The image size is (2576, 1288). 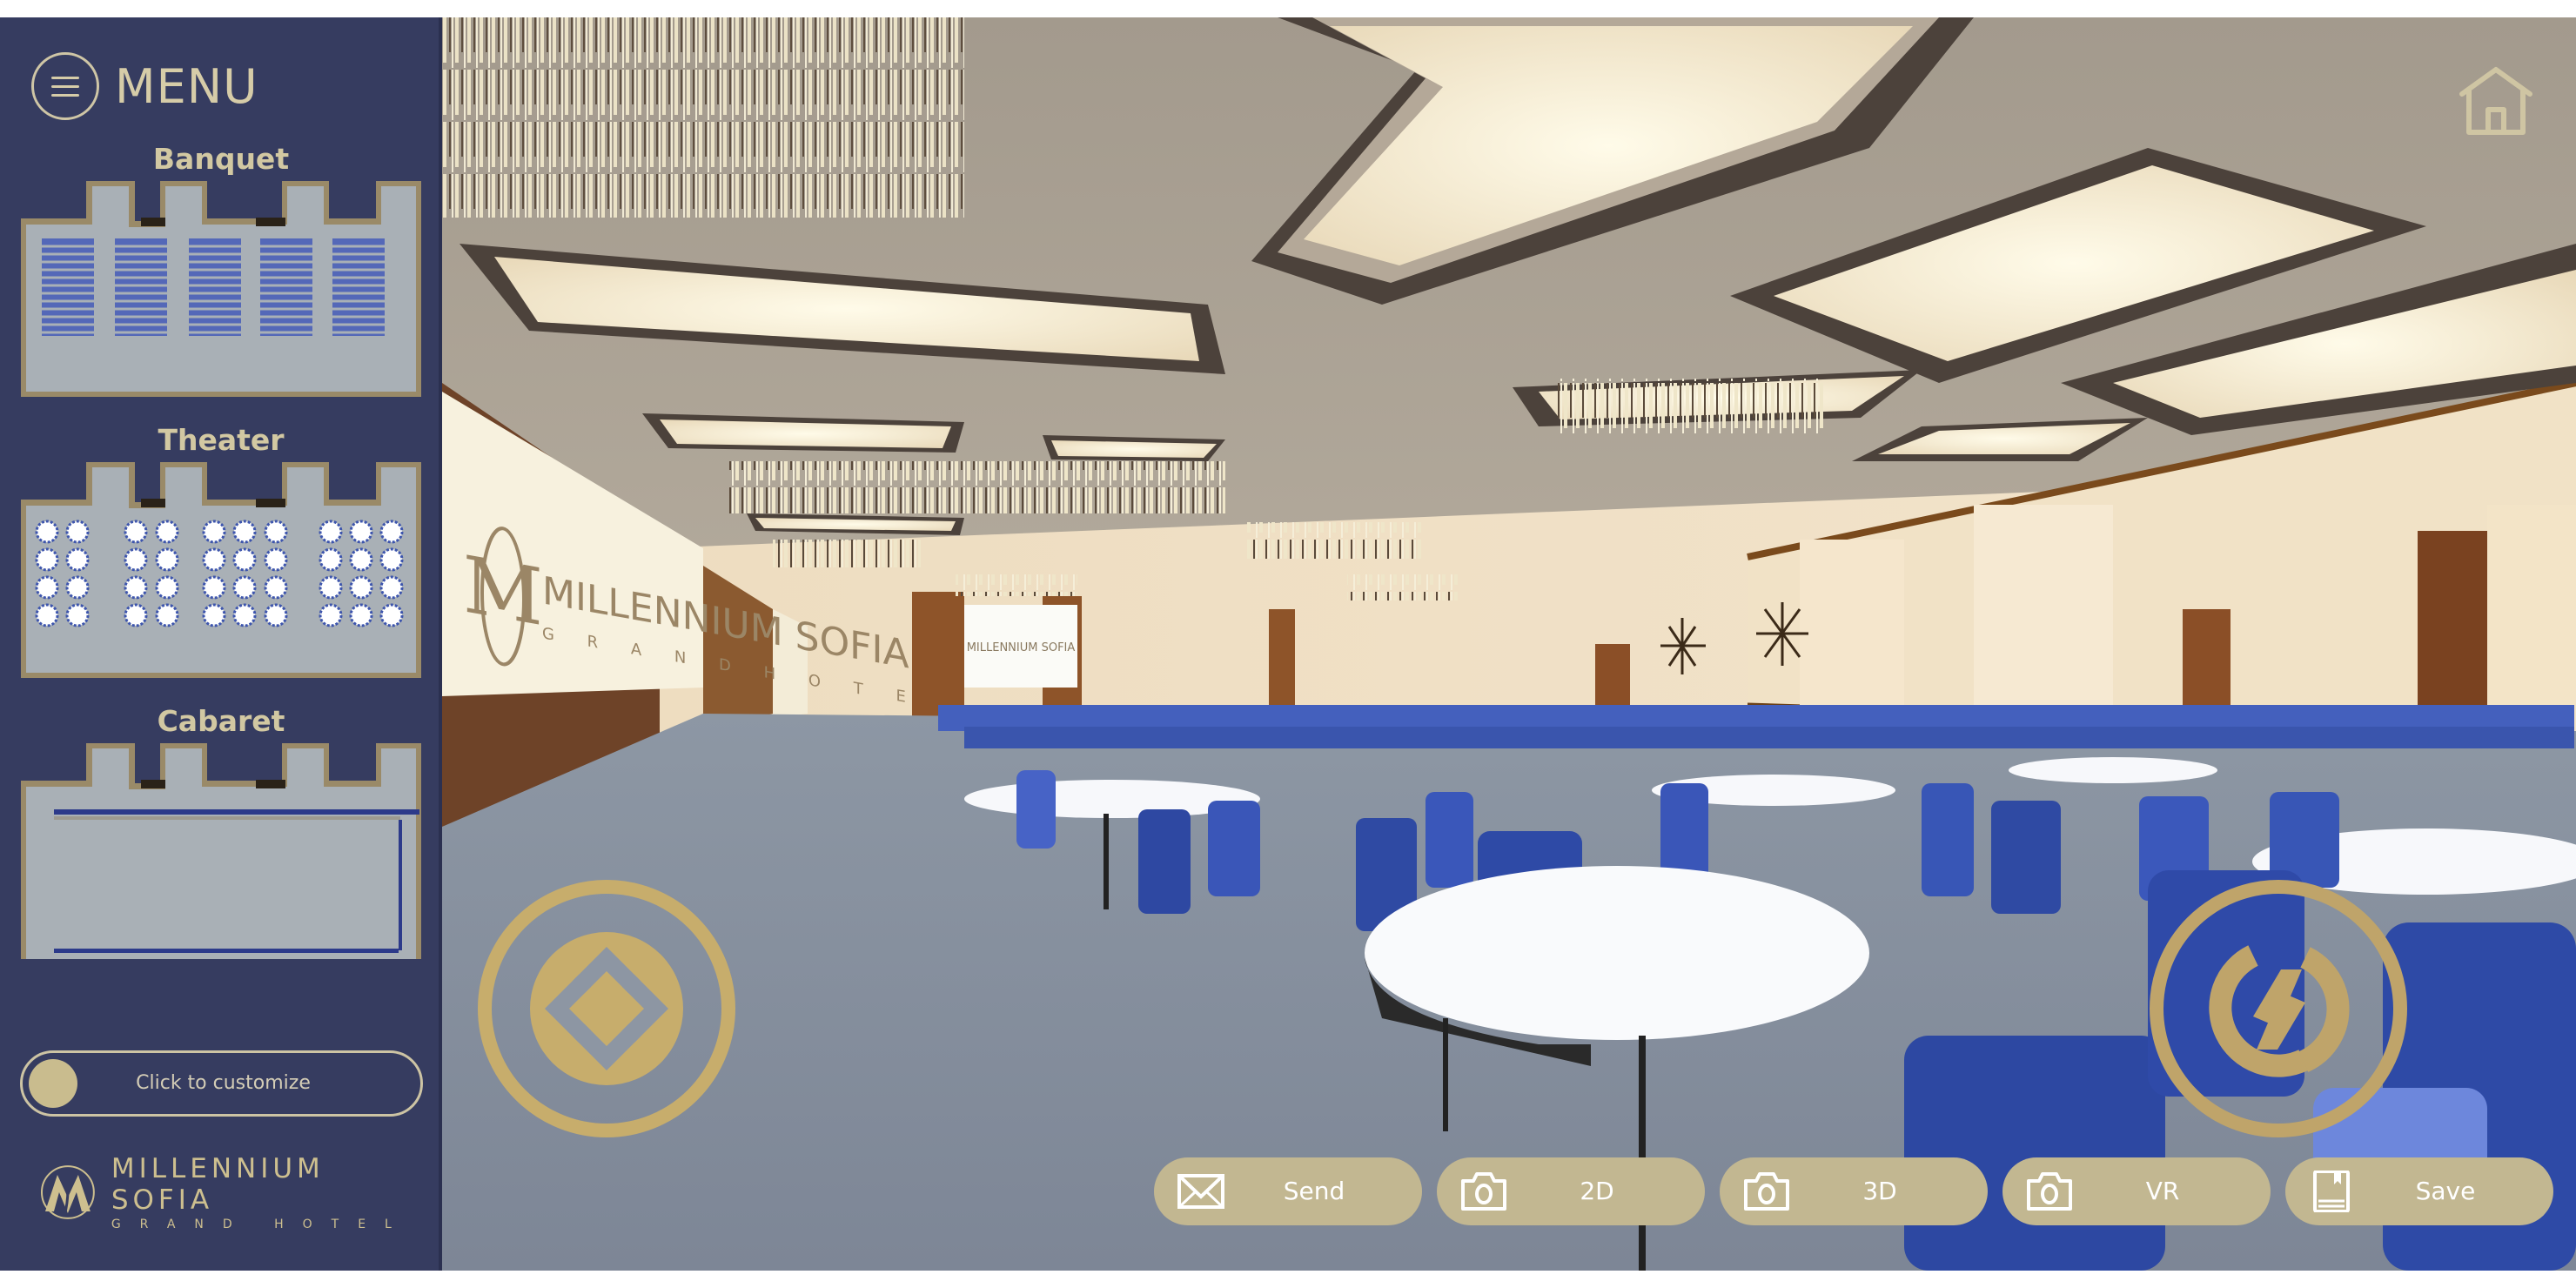 I want to click on rotate-icon, so click(x=2278, y=1008).